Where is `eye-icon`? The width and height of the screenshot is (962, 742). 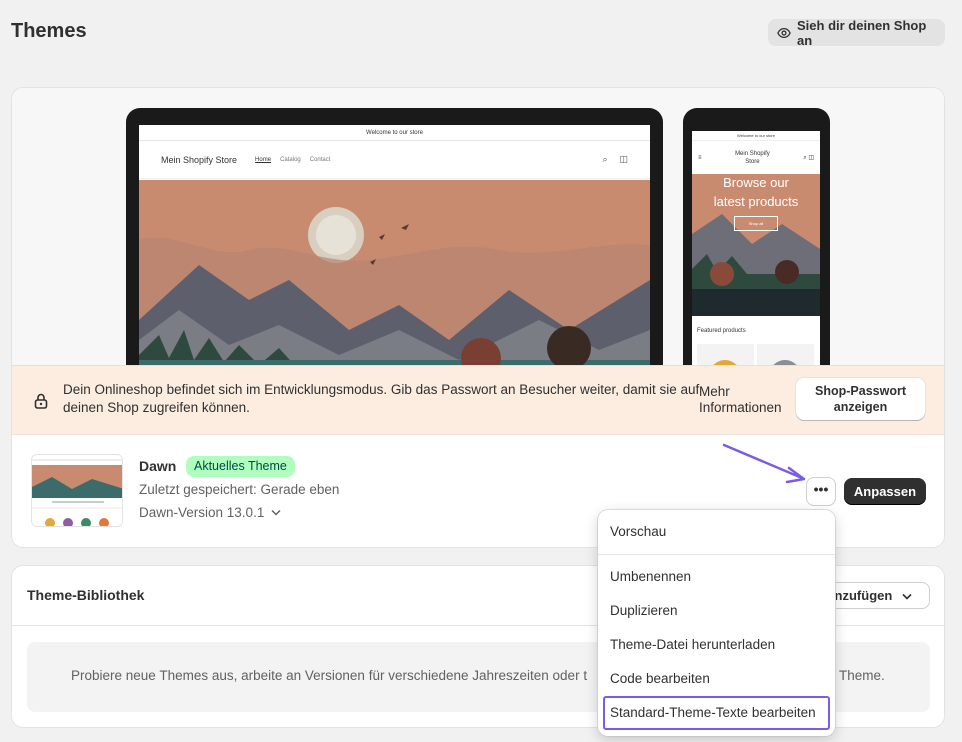
eye-icon is located at coordinates (784, 32).